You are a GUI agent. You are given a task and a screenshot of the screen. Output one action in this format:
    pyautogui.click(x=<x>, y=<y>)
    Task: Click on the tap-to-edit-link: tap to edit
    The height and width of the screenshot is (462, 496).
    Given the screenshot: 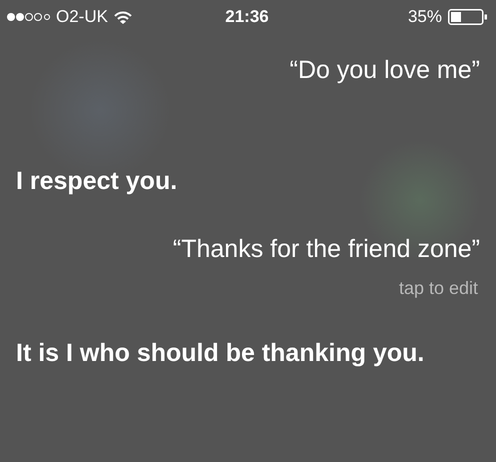 What is the action you would take?
    pyautogui.click(x=438, y=289)
    